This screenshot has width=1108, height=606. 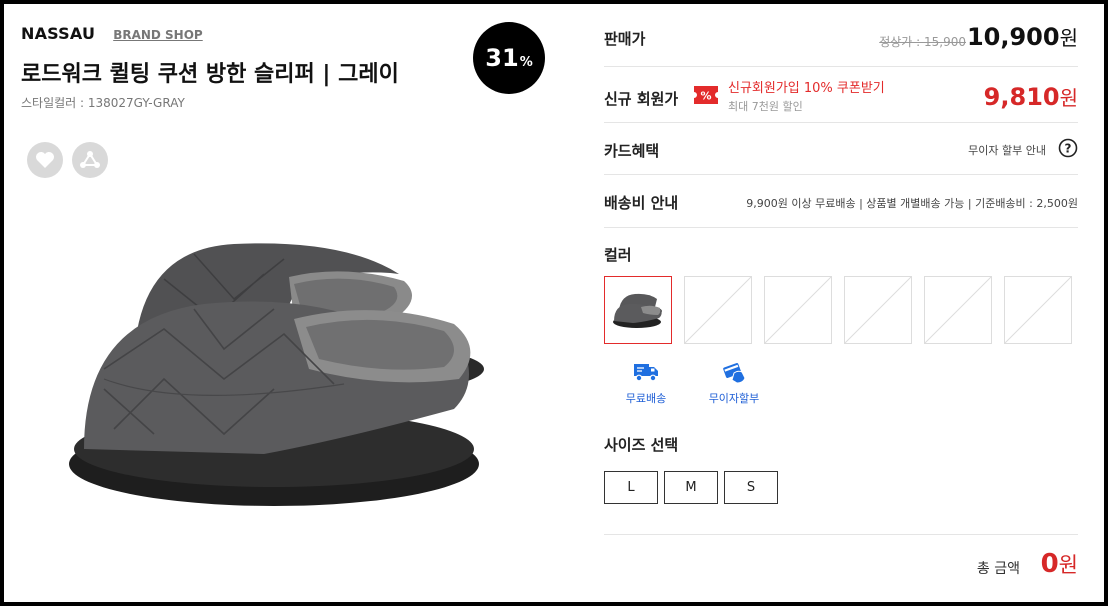 What do you see at coordinates (765, 106) in the screenshot?
I see `coupon-max-discount: 최대 7천원 할인` at bounding box center [765, 106].